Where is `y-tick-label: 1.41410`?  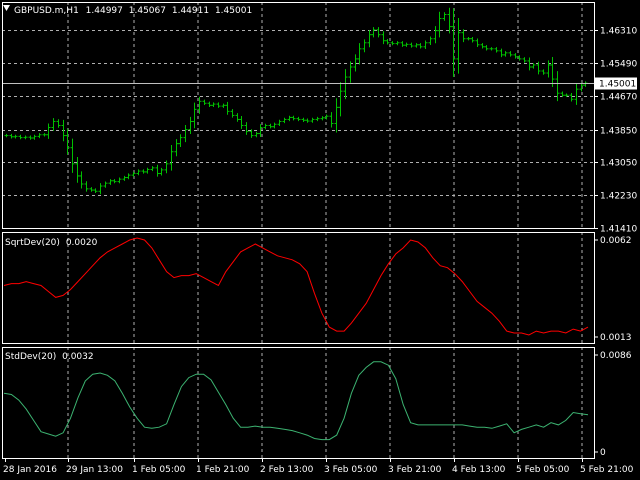
y-tick-label: 1.41410 is located at coordinates (618, 230).